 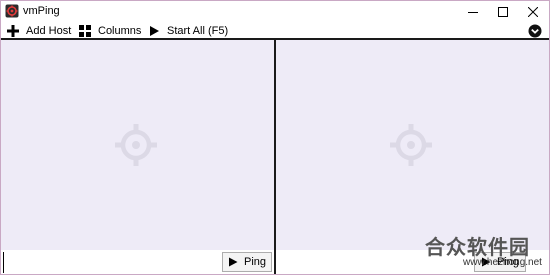 What do you see at coordinates (198, 31) in the screenshot?
I see `start-all-label: Start All (F5)` at bounding box center [198, 31].